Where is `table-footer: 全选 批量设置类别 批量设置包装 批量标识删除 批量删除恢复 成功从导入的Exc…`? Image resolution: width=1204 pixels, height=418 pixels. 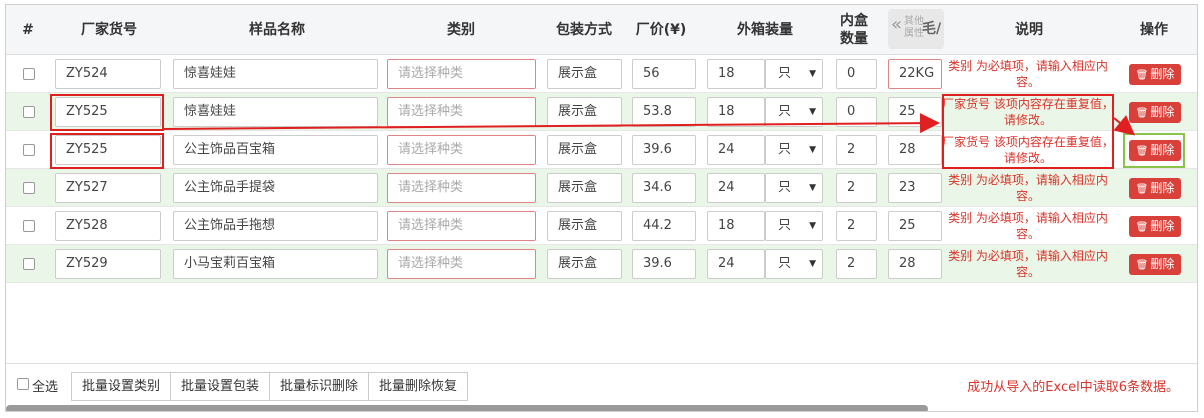
table-footer: 全选 批量设置类别 批量设置包装 批量标识删除 批量删除恢复 成功从导入的Exc… is located at coordinates (601, 383).